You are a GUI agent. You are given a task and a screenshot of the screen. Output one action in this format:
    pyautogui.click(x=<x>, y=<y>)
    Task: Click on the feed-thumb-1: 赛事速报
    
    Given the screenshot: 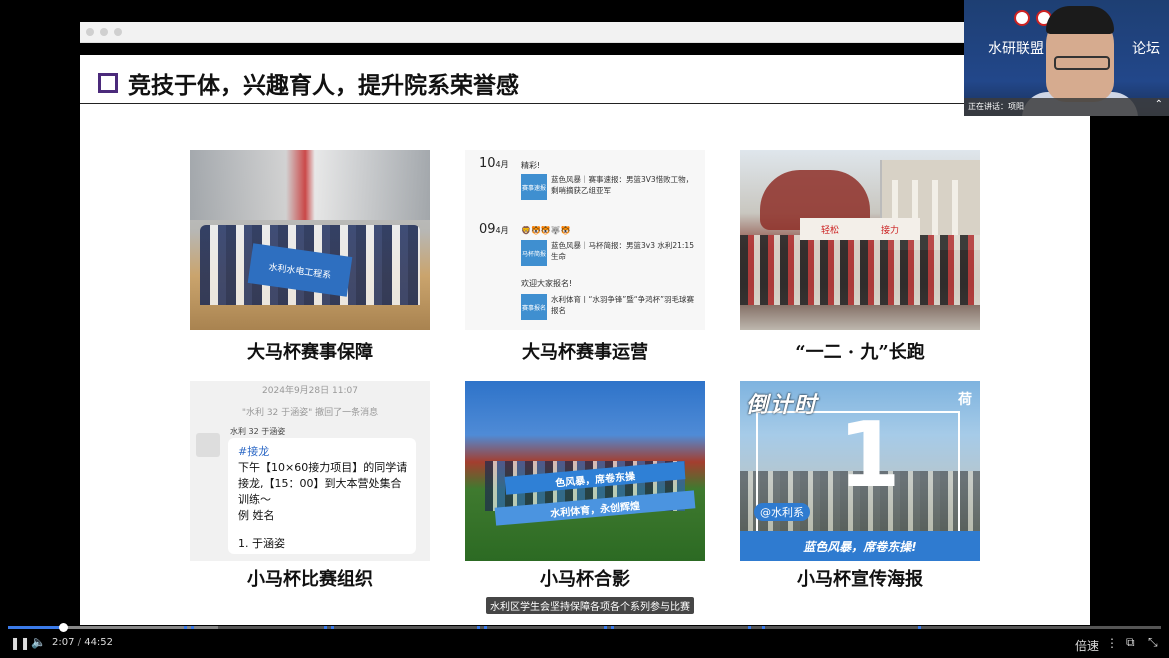 What is the action you would take?
    pyautogui.click(x=534, y=187)
    